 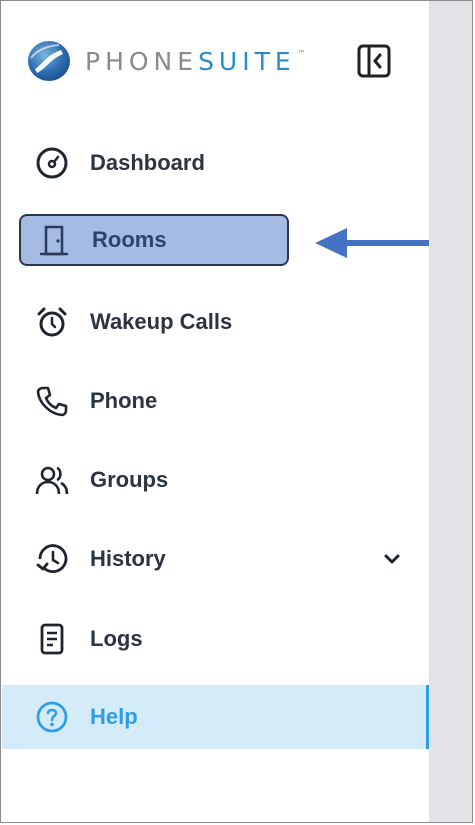 I want to click on sidebar-collapse-icon, so click(x=374, y=61).